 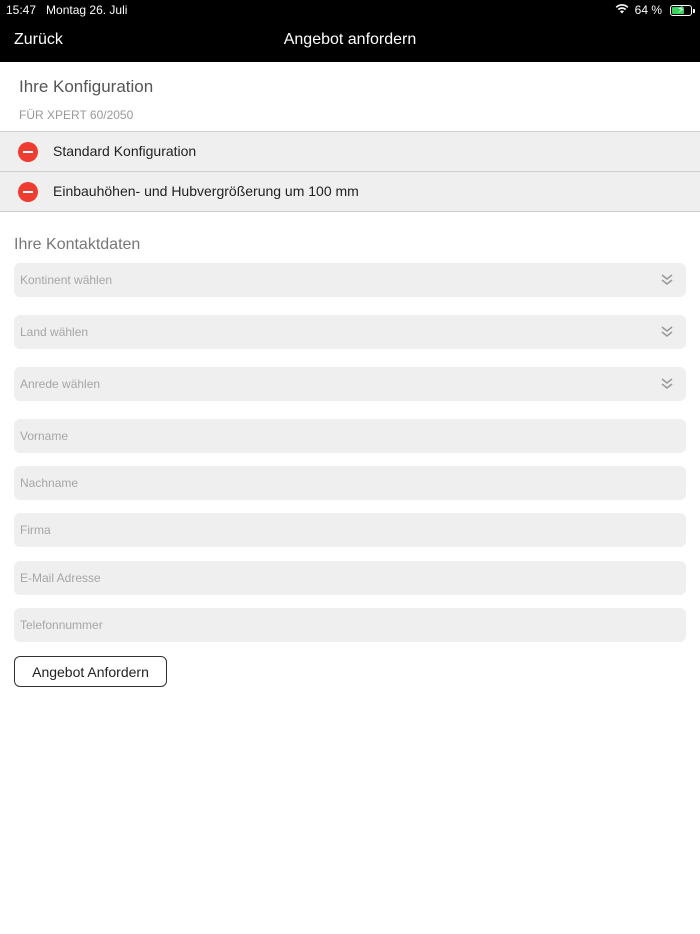 I want to click on page-title: Angebot anfordern, so click(x=350, y=39).